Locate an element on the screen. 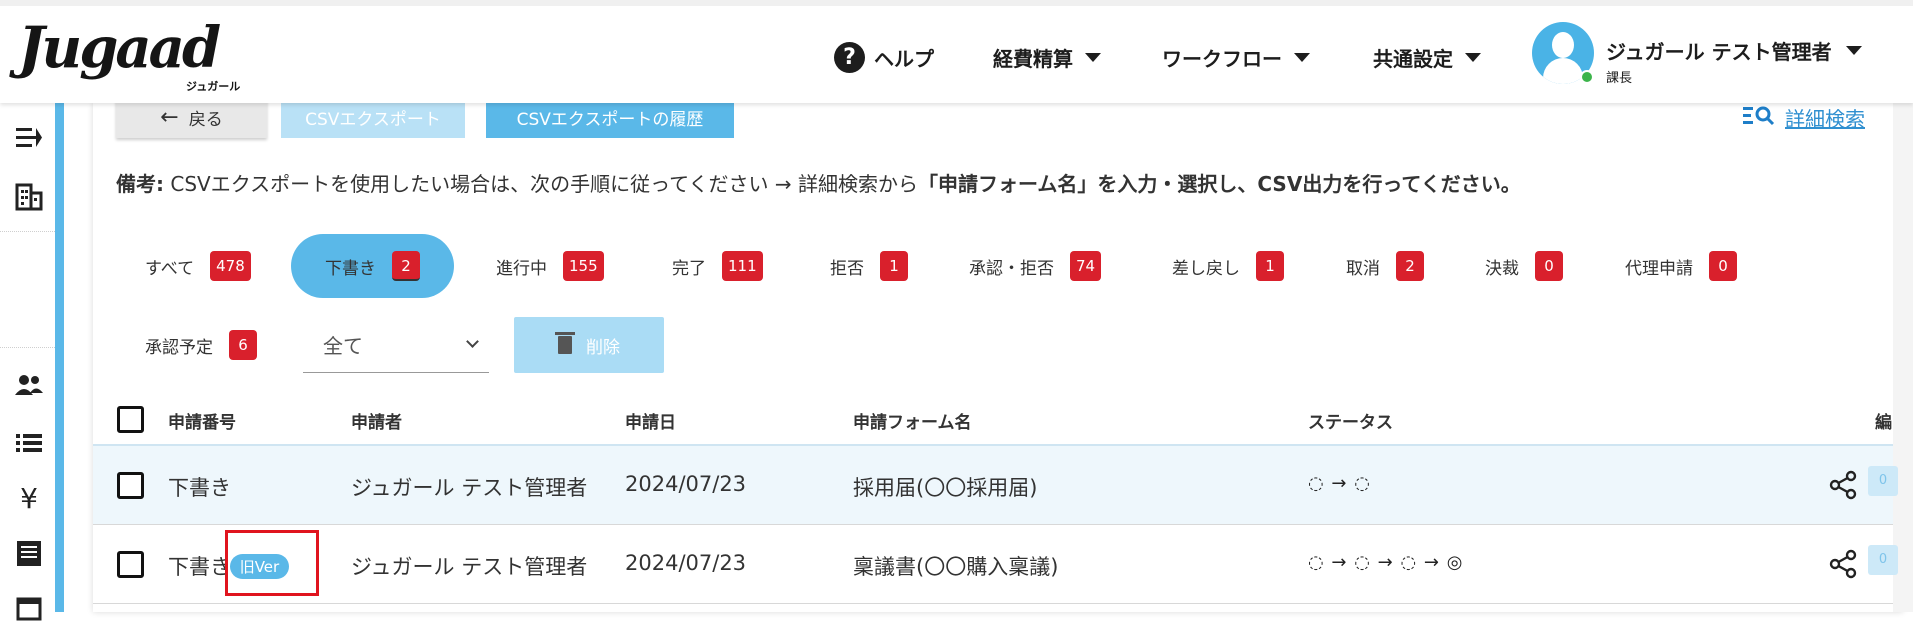 This screenshot has height=630, width=1913. tab-label: 進行中 is located at coordinates (521, 268).